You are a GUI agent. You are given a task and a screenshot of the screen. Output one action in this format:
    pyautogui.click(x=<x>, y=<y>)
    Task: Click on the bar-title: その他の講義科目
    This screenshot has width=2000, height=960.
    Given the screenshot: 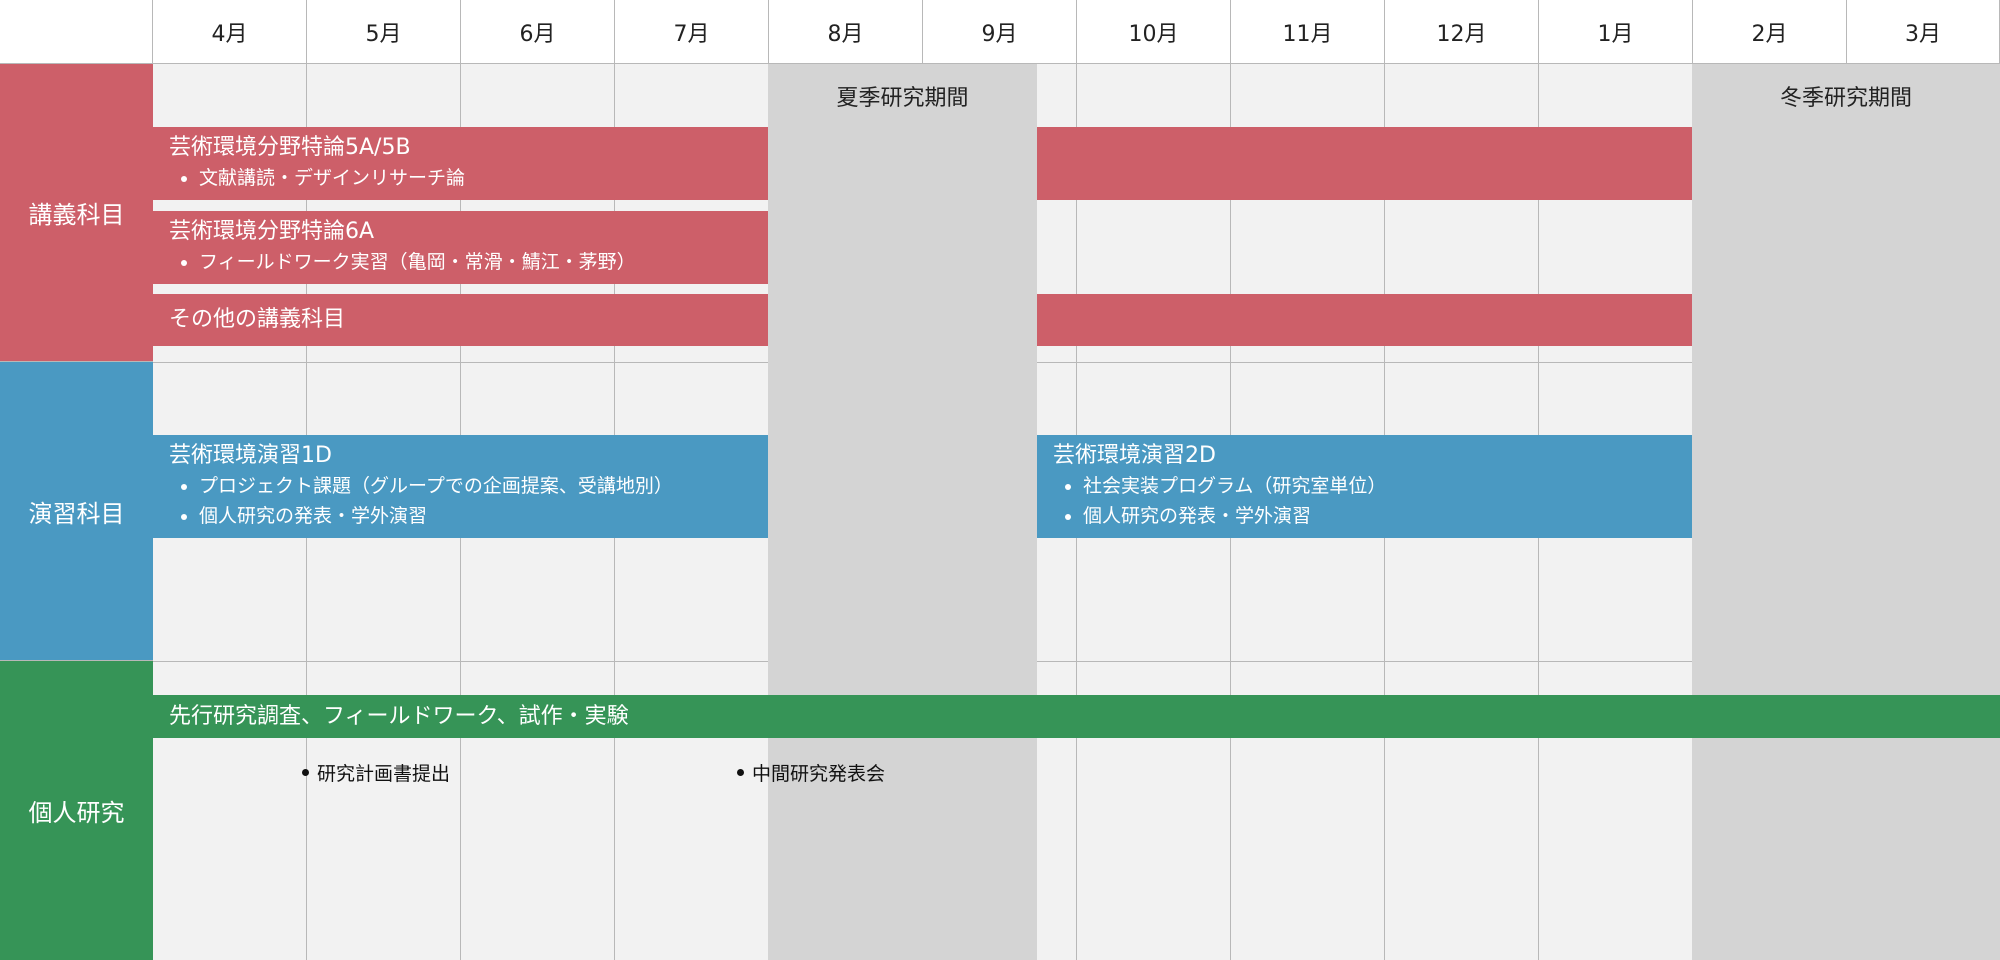 What is the action you would take?
    pyautogui.click(x=257, y=319)
    